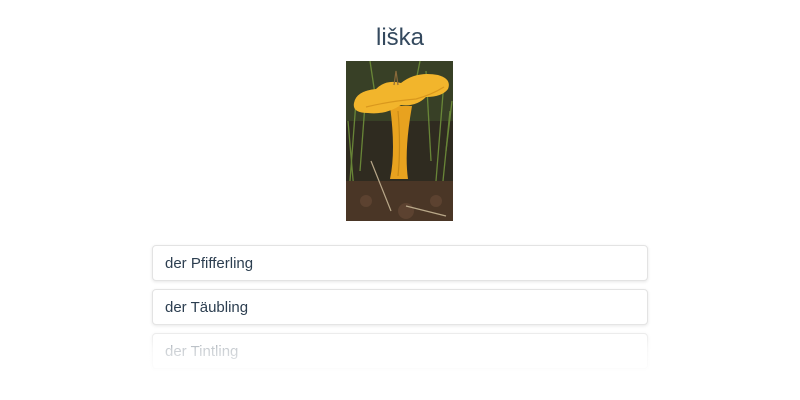  What do you see at coordinates (207, 307) in the screenshot?
I see `answer-option-label: der Täubling` at bounding box center [207, 307].